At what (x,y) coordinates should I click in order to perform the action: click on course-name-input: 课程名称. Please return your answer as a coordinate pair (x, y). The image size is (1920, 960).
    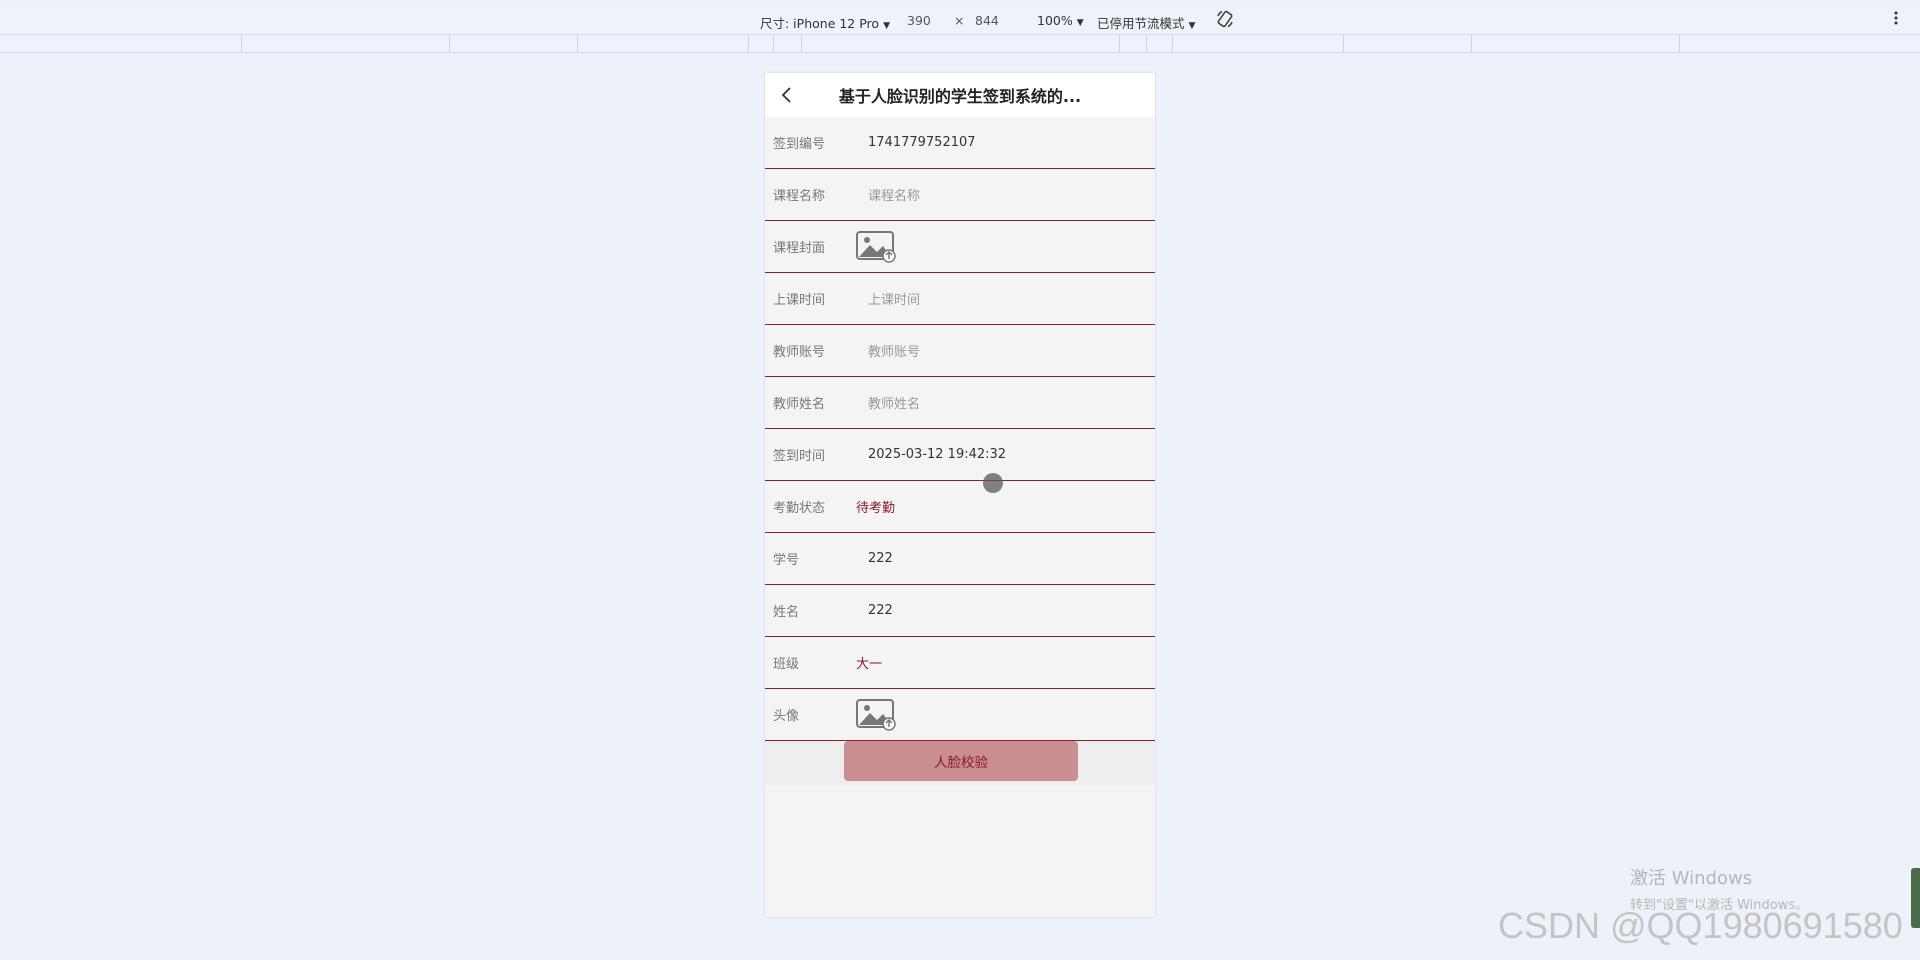
    Looking at the image, I should click on (894, 194).